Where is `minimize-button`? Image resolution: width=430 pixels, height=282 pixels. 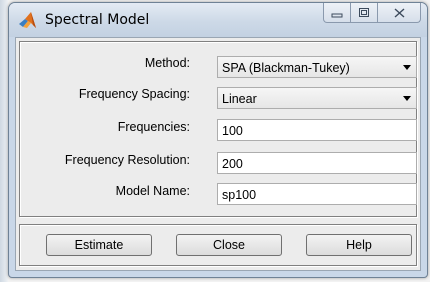
minimize-button is located at coordinates (337, 13).